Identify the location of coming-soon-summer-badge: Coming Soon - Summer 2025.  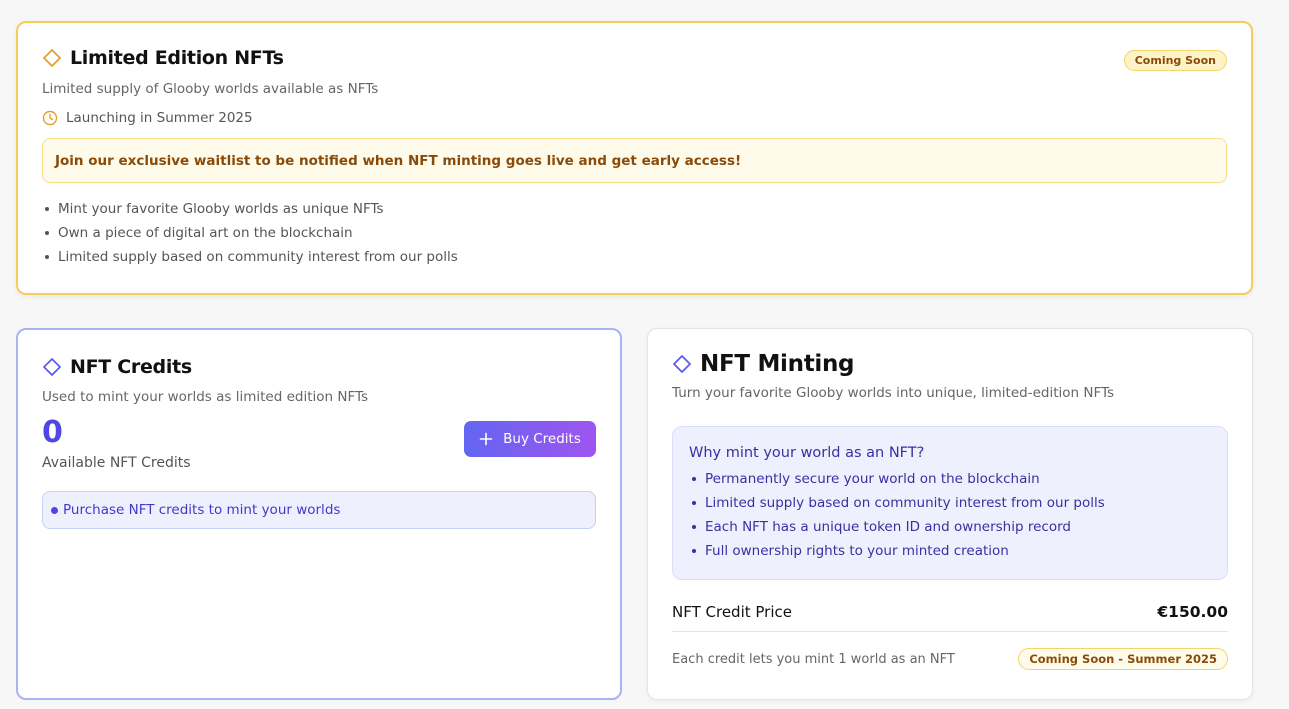
(1123, 659).